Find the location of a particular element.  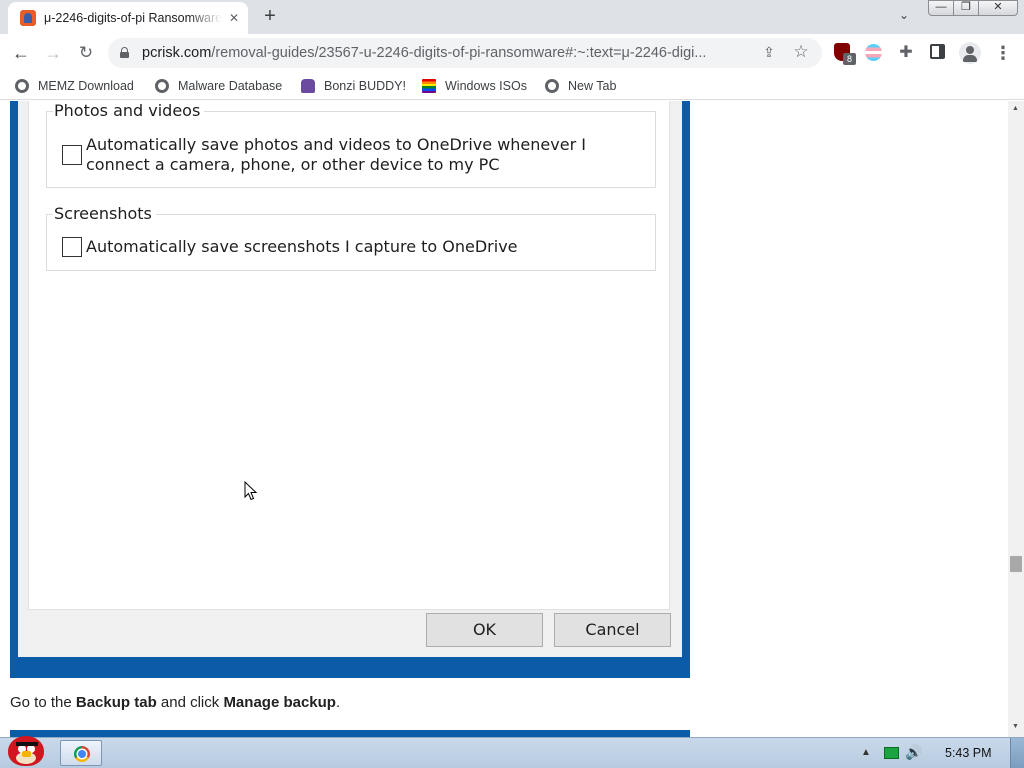

scroll-up-icon: ▲ is located at coordinates (1015, 108).